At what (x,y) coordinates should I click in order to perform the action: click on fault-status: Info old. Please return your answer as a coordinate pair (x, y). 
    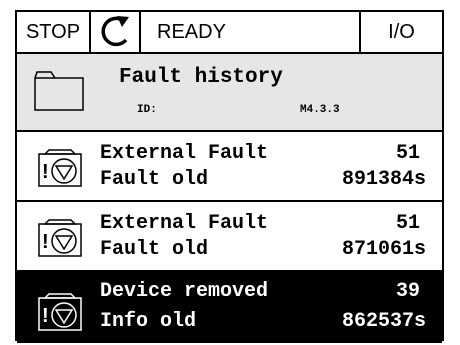
    Looking at the image, I should click on (148, 321).